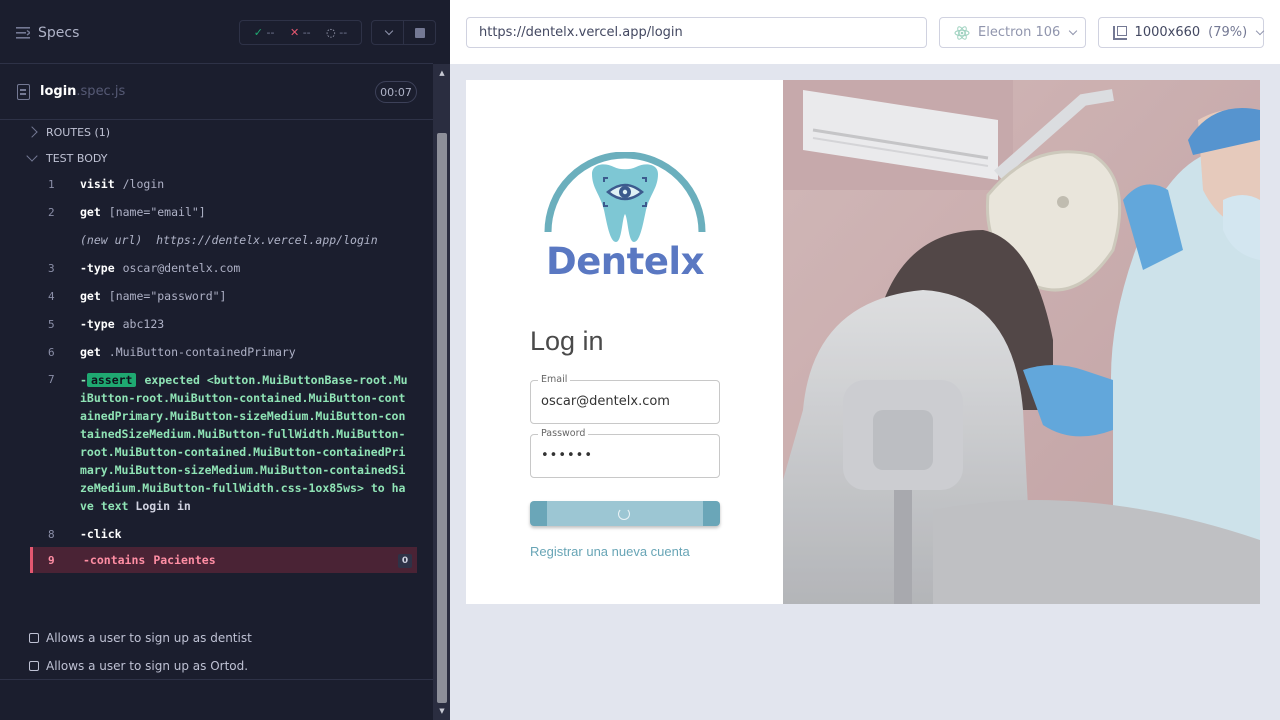  Describe the element at coordinates (264, 32) in the screenshot. I see `passed-stat: ✓ --` at that location.